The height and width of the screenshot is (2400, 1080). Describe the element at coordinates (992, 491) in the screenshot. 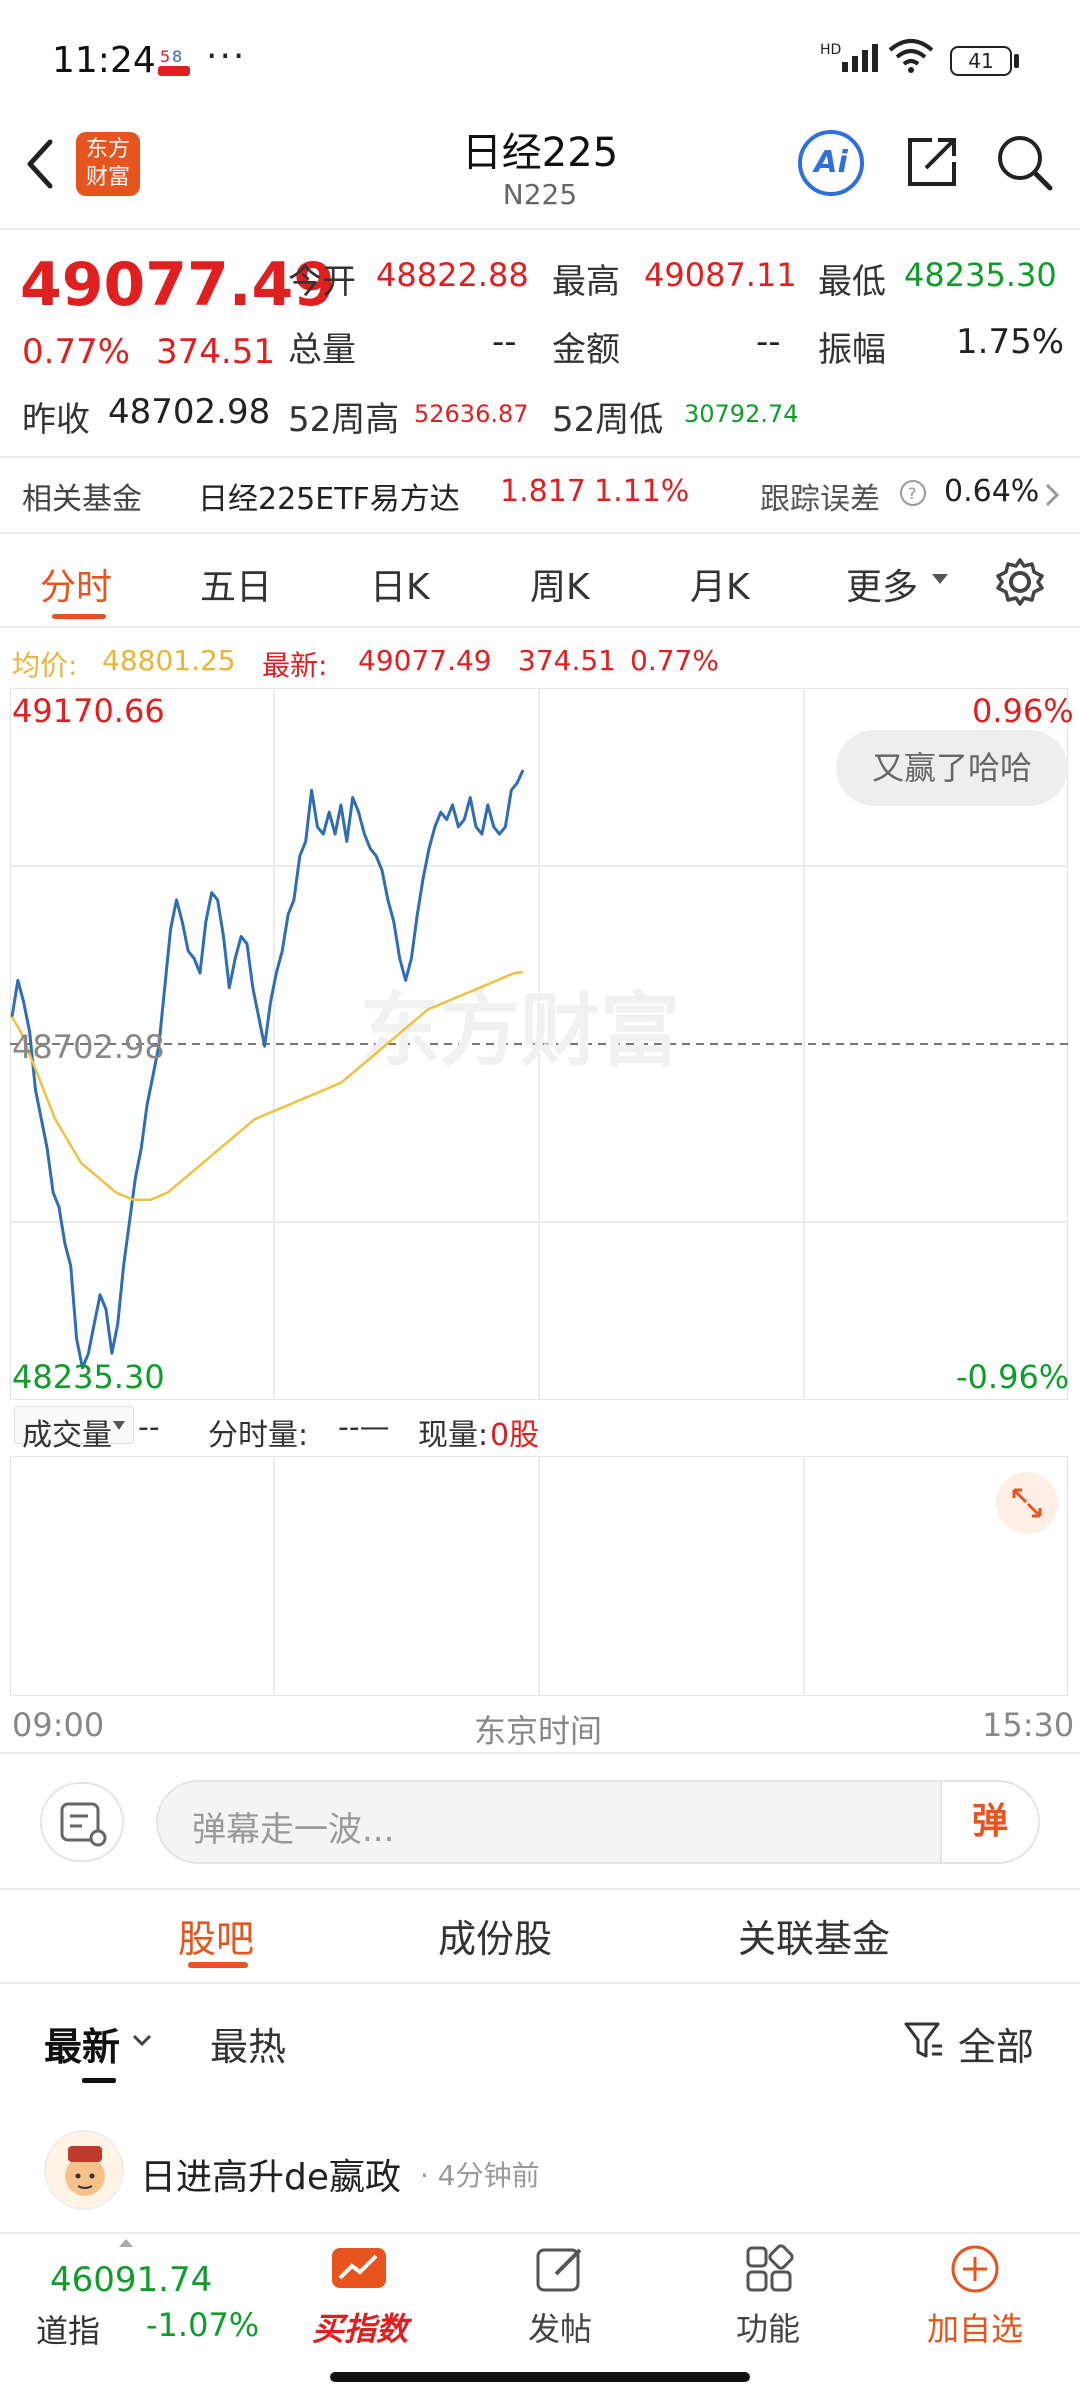

I see `tracking-error-value: 0.64%` at that location.